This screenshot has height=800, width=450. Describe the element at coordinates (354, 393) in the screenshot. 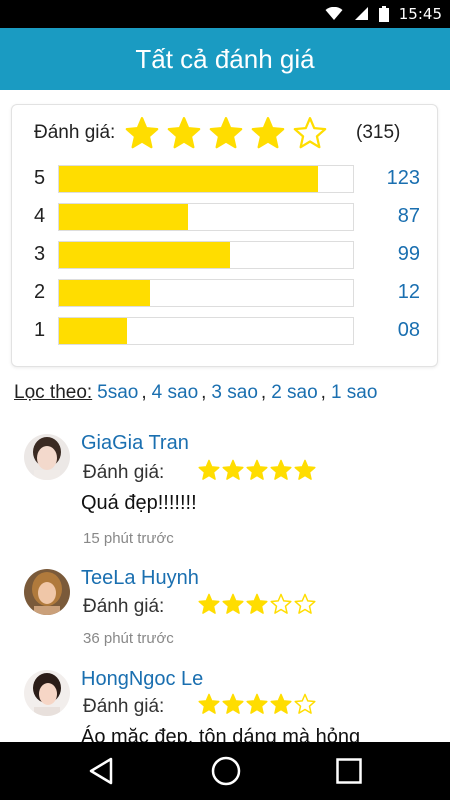

I see `filter-1-star: 1 sao` at that location.